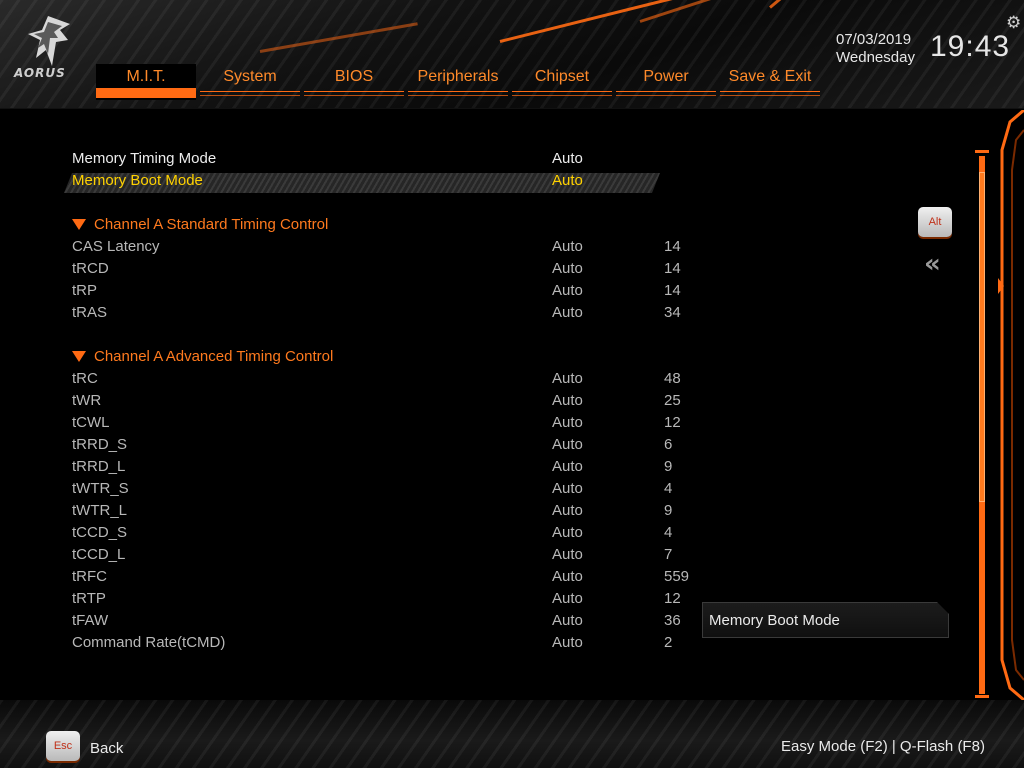 The width and height of the screenshot is (1024, 768). What do you see at coordinates (100, 488) in the screenshot?
I see `setting-label: tWTR_S` at bounding box center [100, 488].